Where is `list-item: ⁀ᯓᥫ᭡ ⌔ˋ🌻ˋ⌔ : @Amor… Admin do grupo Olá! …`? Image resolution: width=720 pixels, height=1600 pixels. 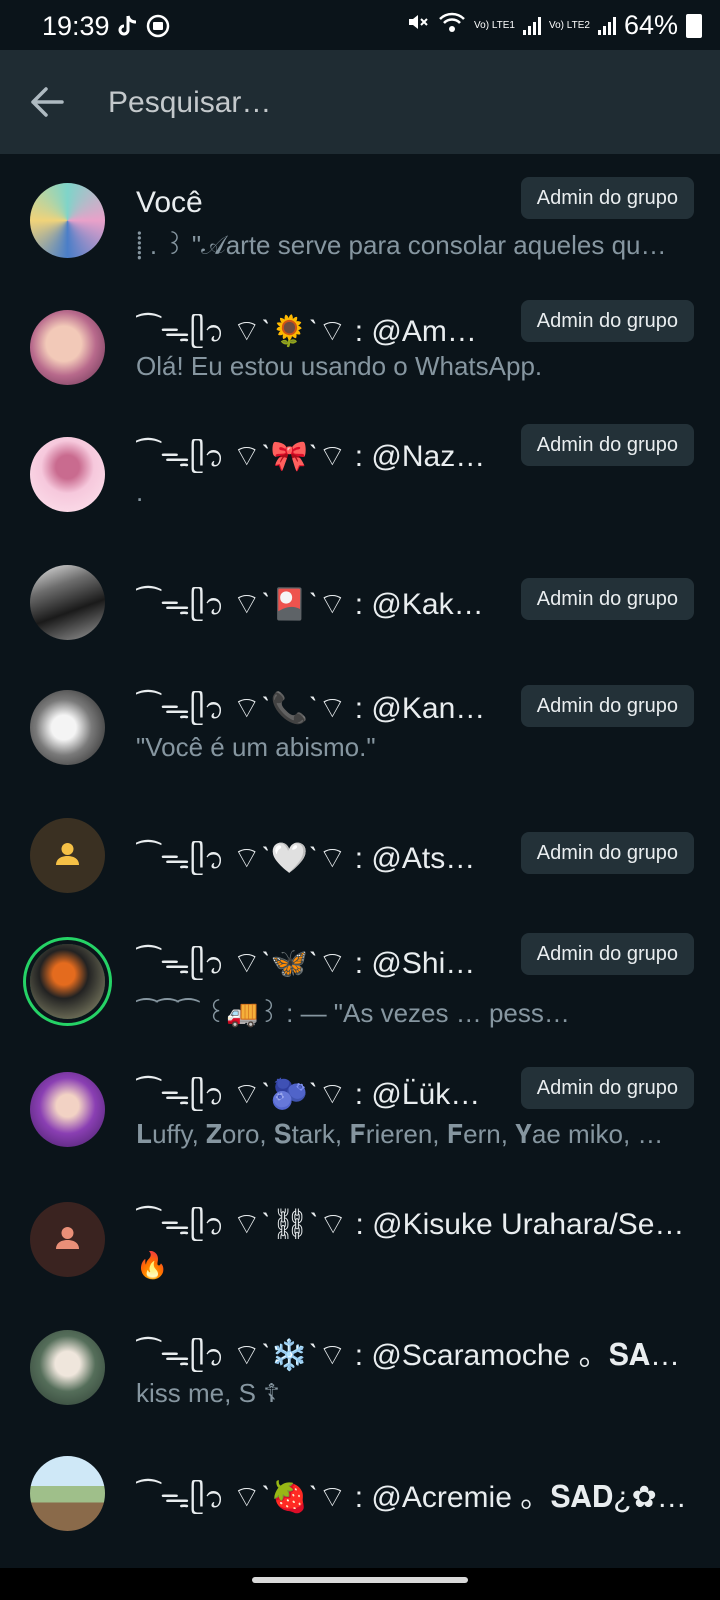
list-item: ⁀ᯓᥫ᭡ ⌔ˋ🌻ˋ⌔ : @Amor… Admin do grupo Olá! … is located at coordinates (360, 350).